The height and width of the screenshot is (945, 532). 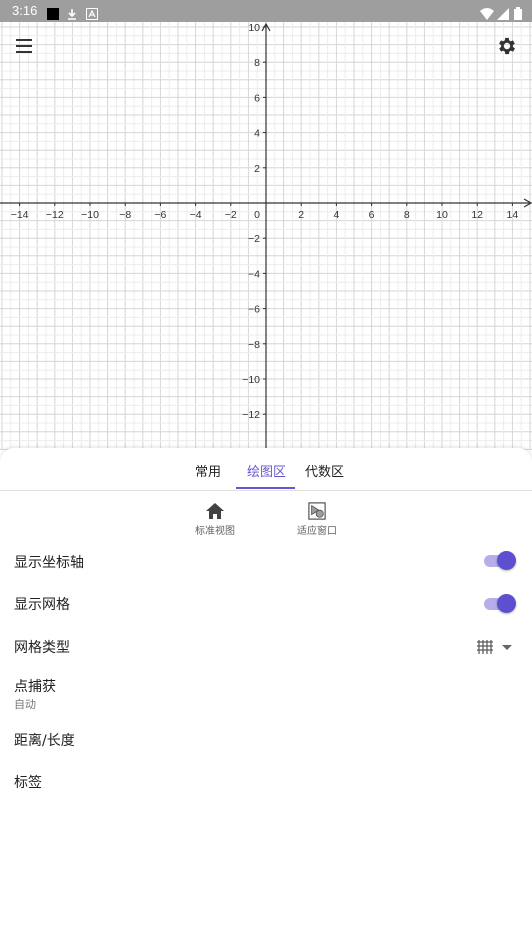 I want to click on x-tick-label: 14, so click(x=513, y=215).